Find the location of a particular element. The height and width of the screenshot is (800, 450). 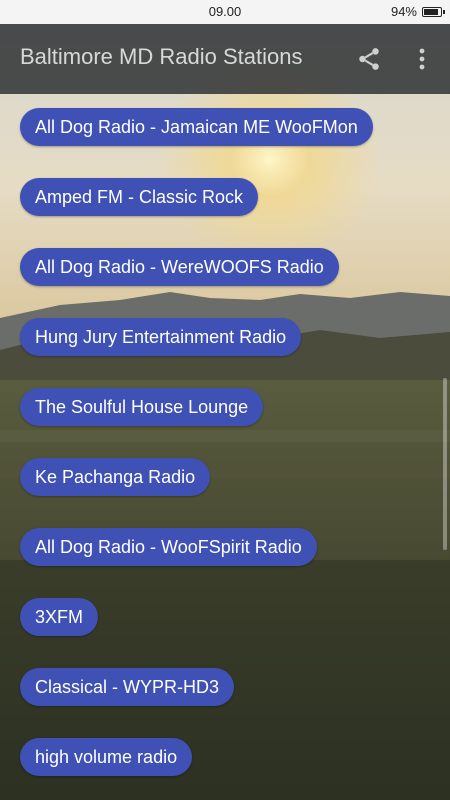

more-vertical-icon is located at coordinates (422, 59).